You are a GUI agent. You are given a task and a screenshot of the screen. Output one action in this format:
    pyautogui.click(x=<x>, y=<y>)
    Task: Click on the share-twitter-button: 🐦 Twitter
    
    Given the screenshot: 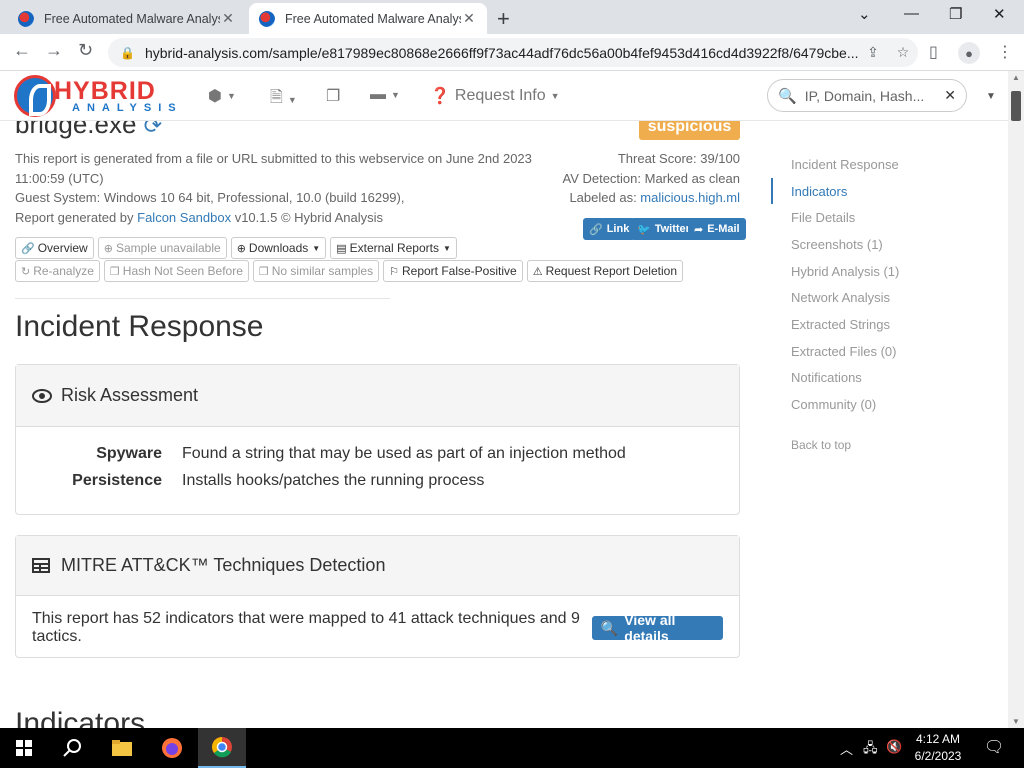 What is the action you would take?
    pyautogui.click(x=663, y=229)
    